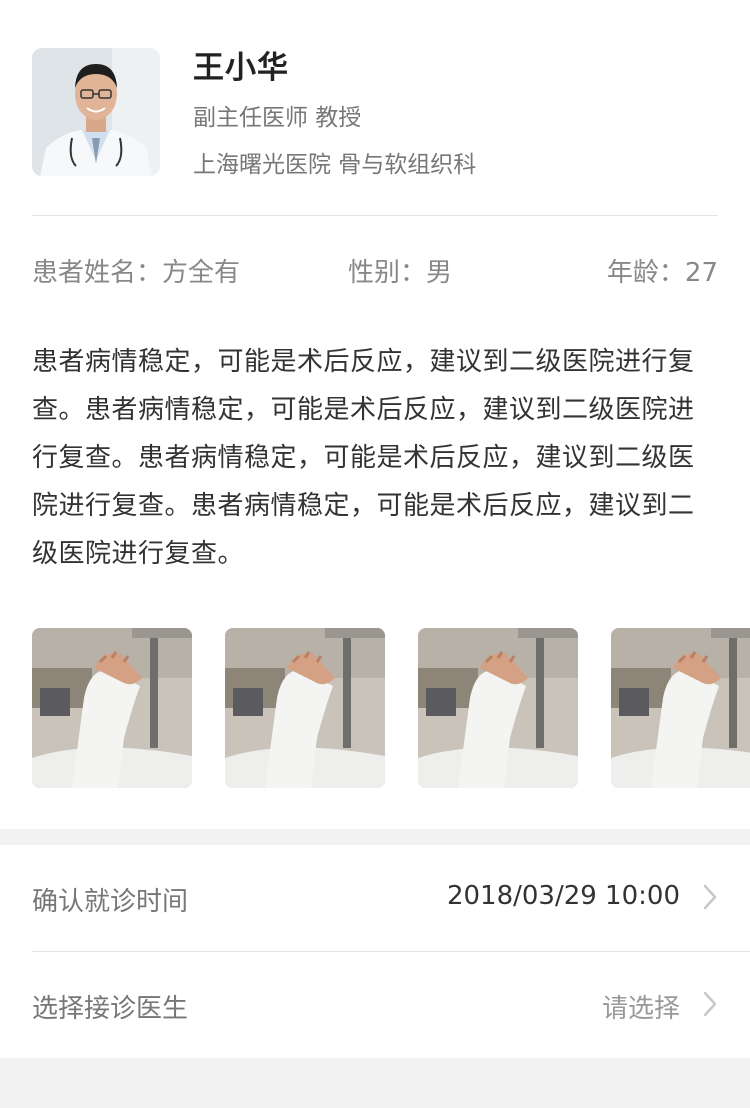 The height and width of the screenshot is (1108, 750). I want to click on select-doctor-row: 选择接诊医生 请选择, so click(375, 1005).